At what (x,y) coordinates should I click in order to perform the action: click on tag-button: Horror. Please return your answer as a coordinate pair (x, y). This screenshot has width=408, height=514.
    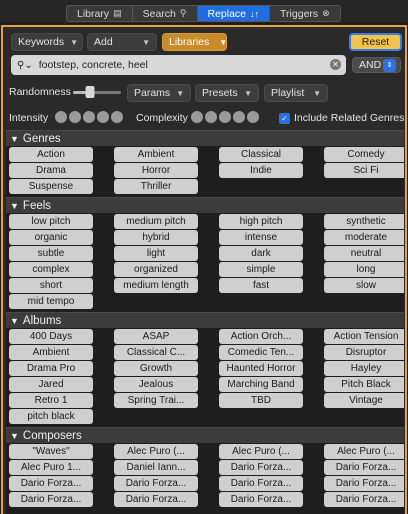
    Looking at the image, I should click on (156, 170).